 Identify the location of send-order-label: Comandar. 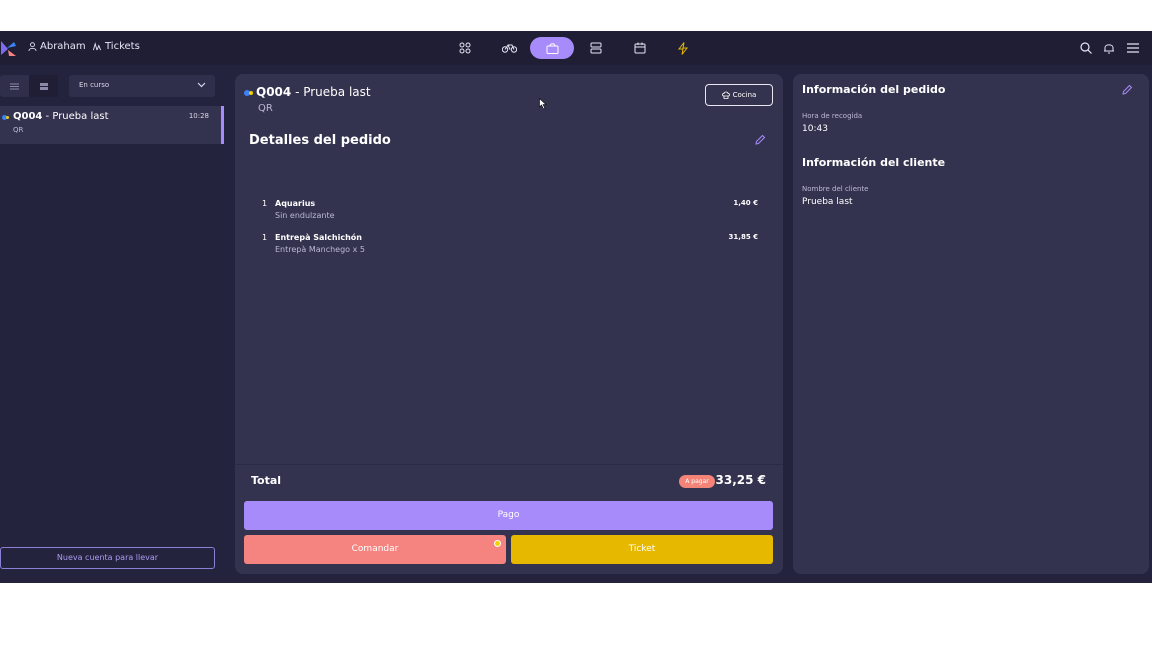
(375, 549).